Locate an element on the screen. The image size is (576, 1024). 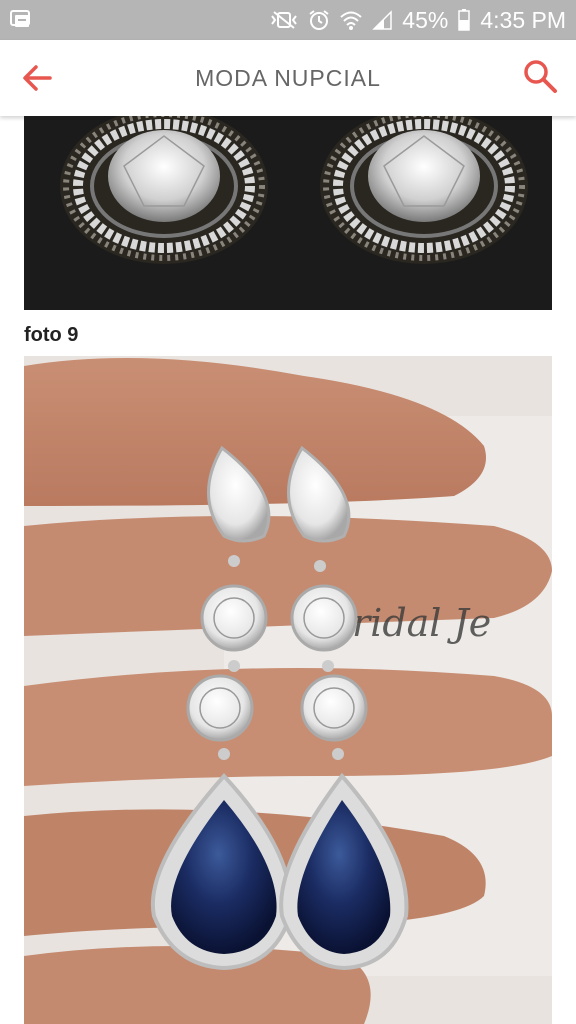
notification-icon is located at coordinates (21, 19).